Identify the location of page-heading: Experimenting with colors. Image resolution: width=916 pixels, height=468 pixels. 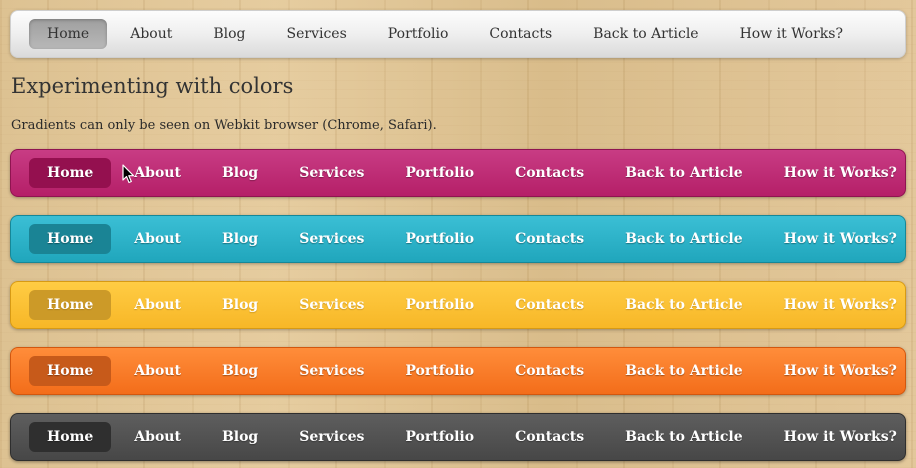
(152, 86).